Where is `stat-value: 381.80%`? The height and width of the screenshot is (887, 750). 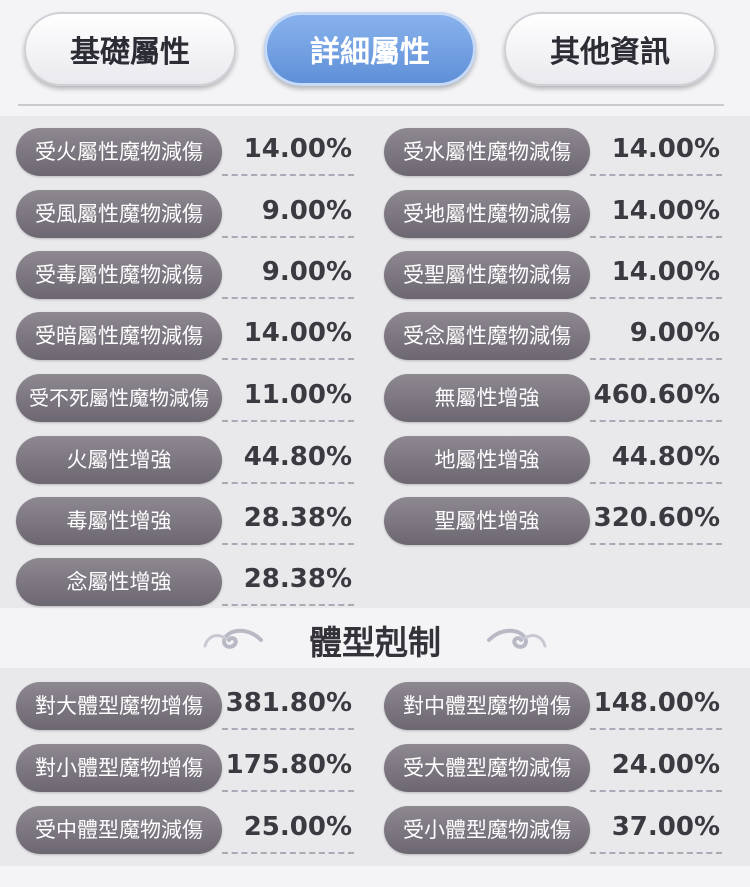
stat-value: 381.80% is located at coordinates (288, 703).